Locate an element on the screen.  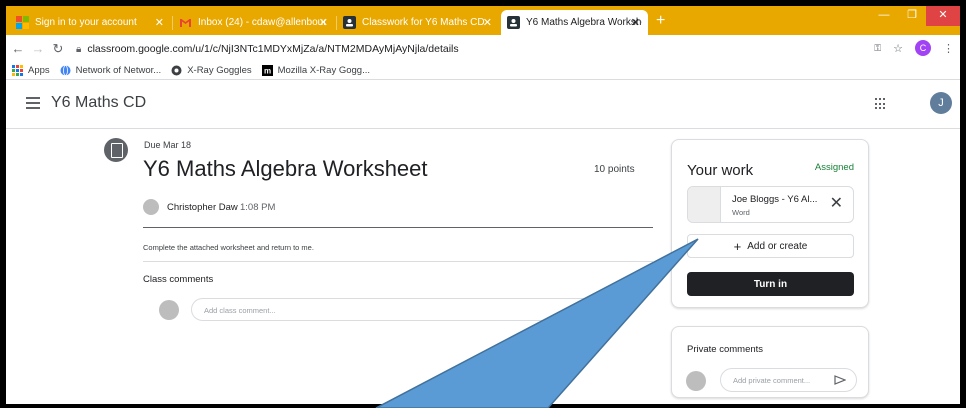
private-comments-heading: Private comments is located at coordinates (725, 349).